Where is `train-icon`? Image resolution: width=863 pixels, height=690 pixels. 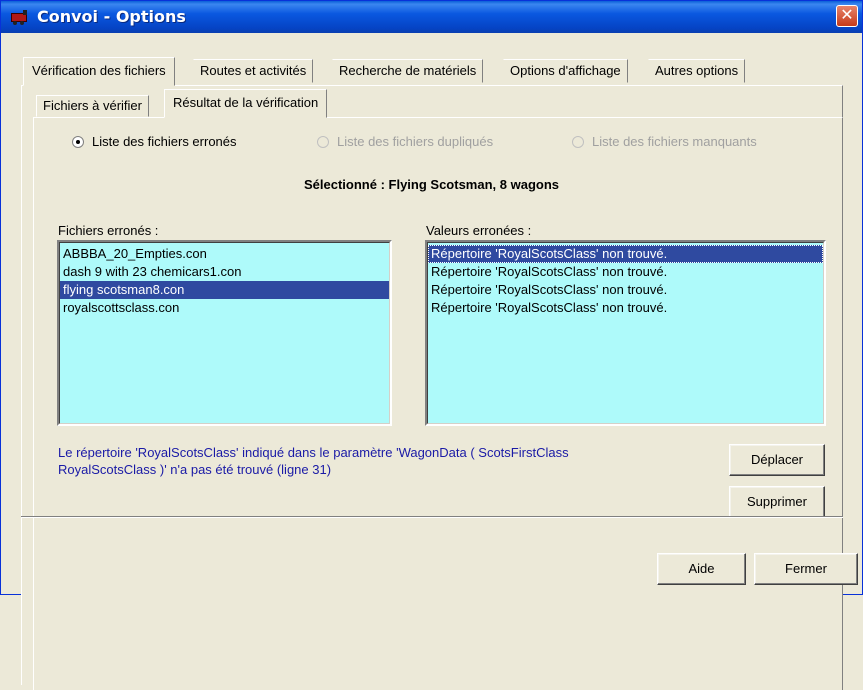 train-icon is located at coordinates (21, 17).